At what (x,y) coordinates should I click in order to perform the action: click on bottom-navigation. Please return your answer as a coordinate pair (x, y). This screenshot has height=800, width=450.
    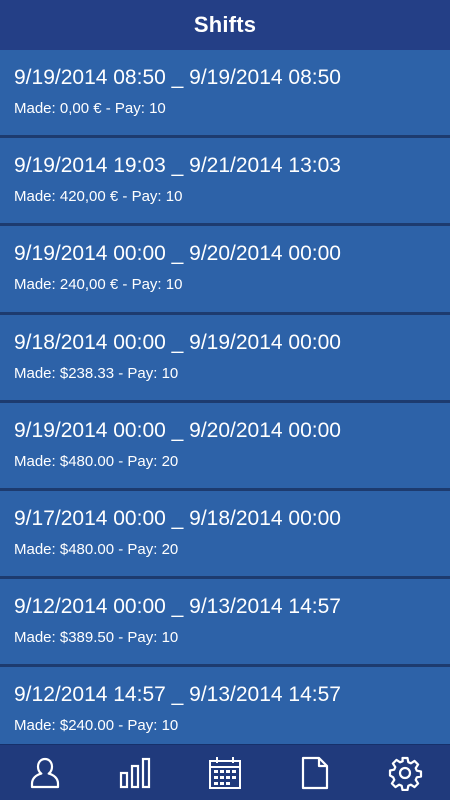
    Looking at the image, I should click on (225, 772).